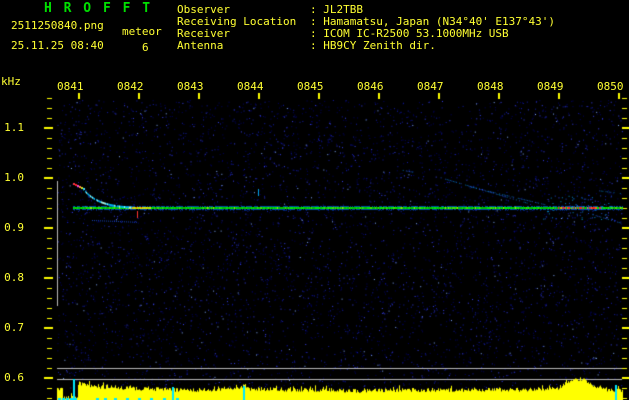 This screenshot has width=629, height=400. What do you see at coordinates (57, 45) in the screenshot?
I see `observation-datetime: 25.11.25 08:40` at bounding box center [57, 45].